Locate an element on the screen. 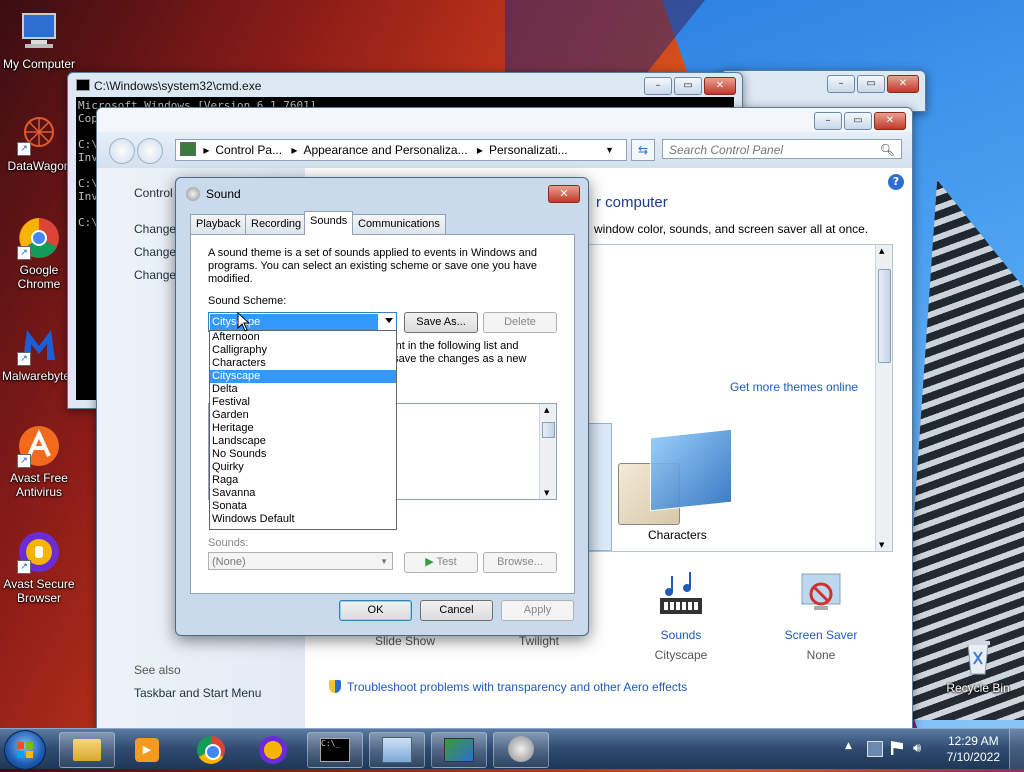  scheme-option: Quirky is located at coordinates (303, 467).